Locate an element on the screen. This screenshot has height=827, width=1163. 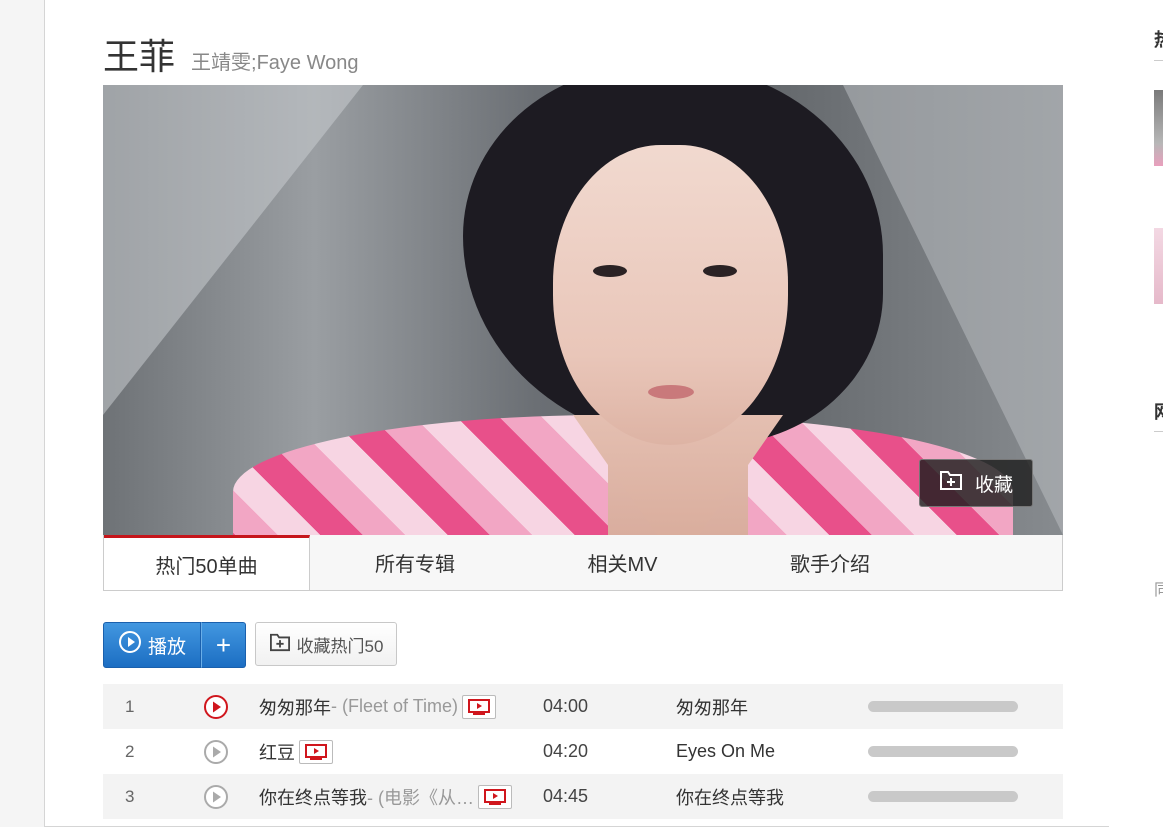
favorite-label: 收藏 is located at coordinates (993, 485).